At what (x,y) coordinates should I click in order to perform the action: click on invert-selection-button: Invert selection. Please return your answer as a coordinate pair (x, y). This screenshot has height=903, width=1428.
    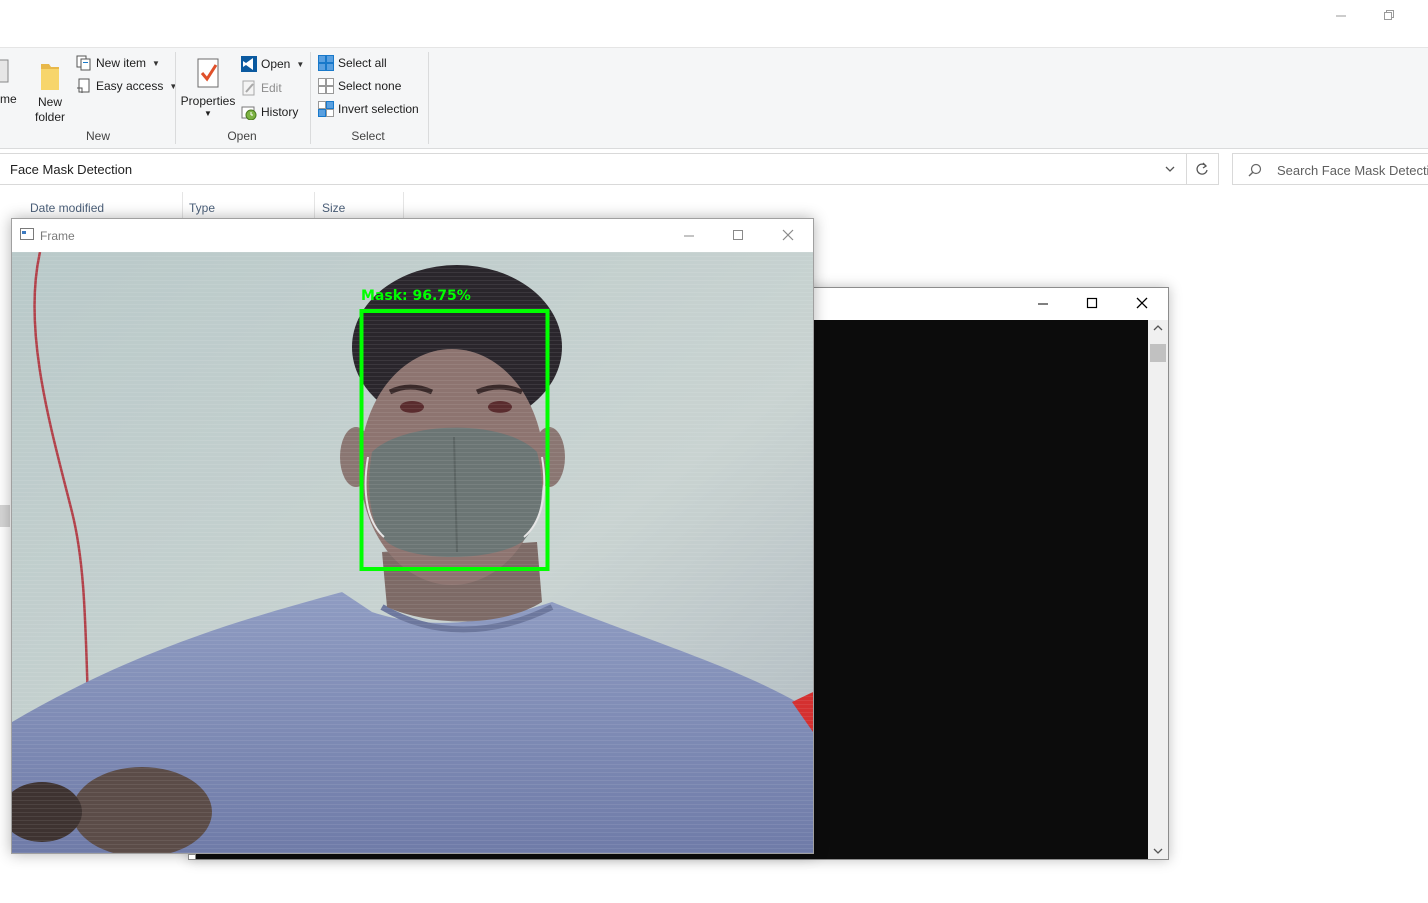
    Looking at the image, I should click on (368, 109).